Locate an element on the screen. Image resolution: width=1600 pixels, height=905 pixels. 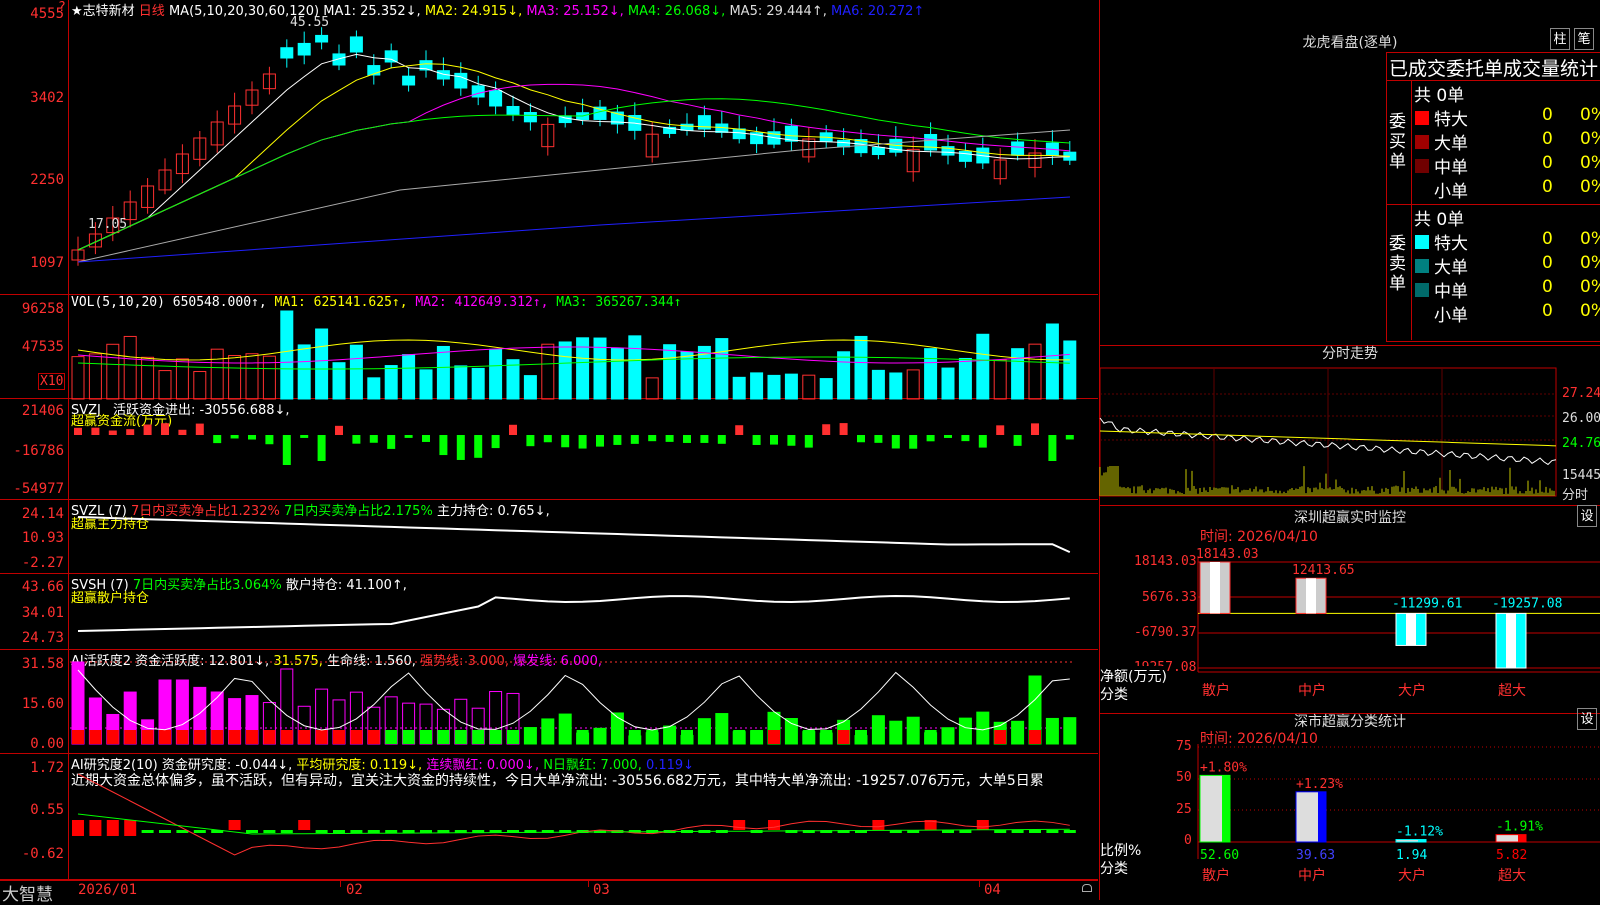
szc-category-label: 中户 is located at coordinates (1312, 875).